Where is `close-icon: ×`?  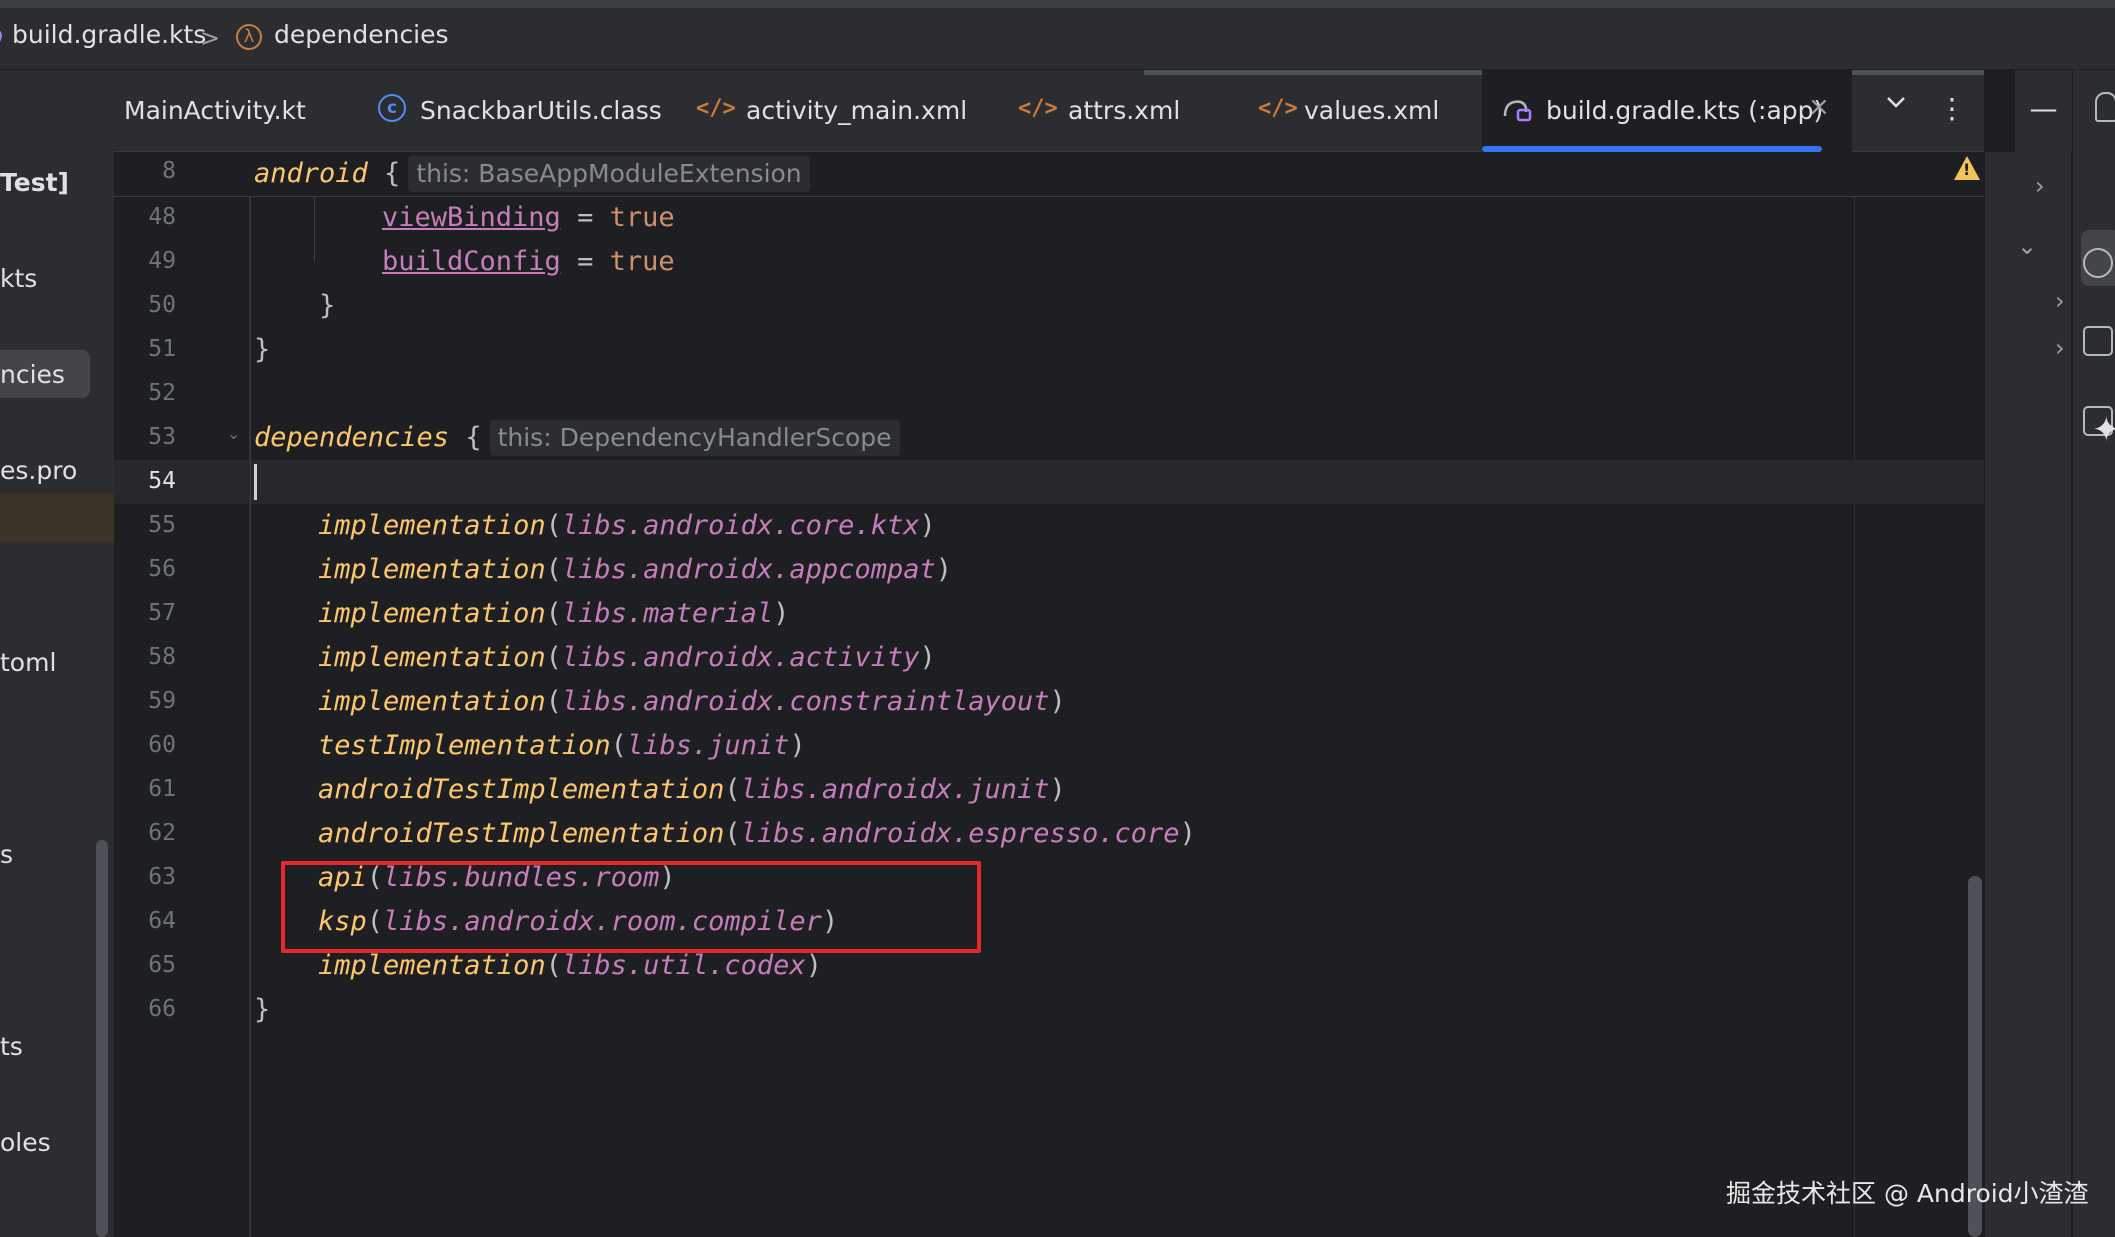
close-icon: × is located at coordinates (1819, 107).